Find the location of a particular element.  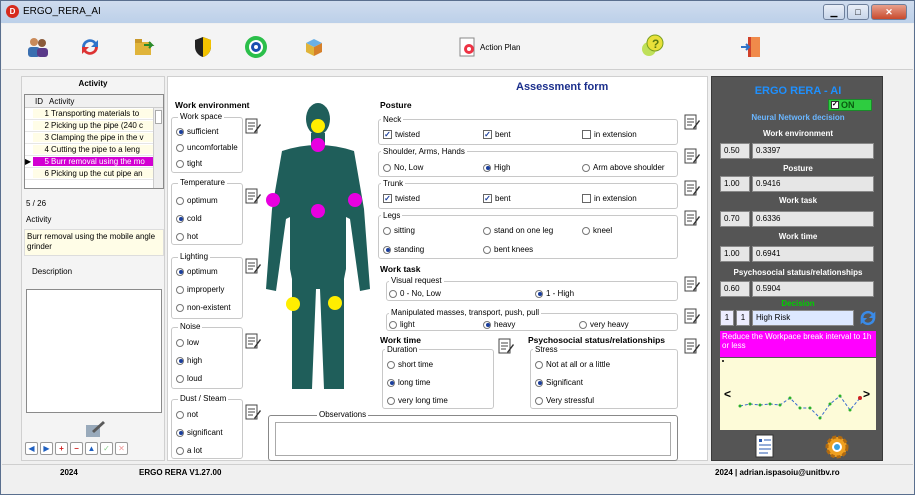

table-row: 4 Cutting the pipe to a leng is located at coordinates (94, 150).